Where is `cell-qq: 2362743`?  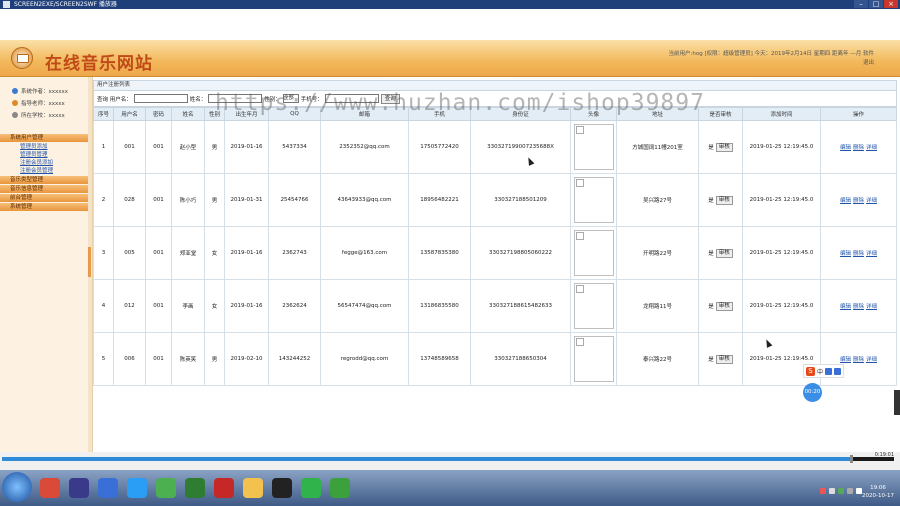
cell-qq: 2362743 is located at coordinates (294, 253).